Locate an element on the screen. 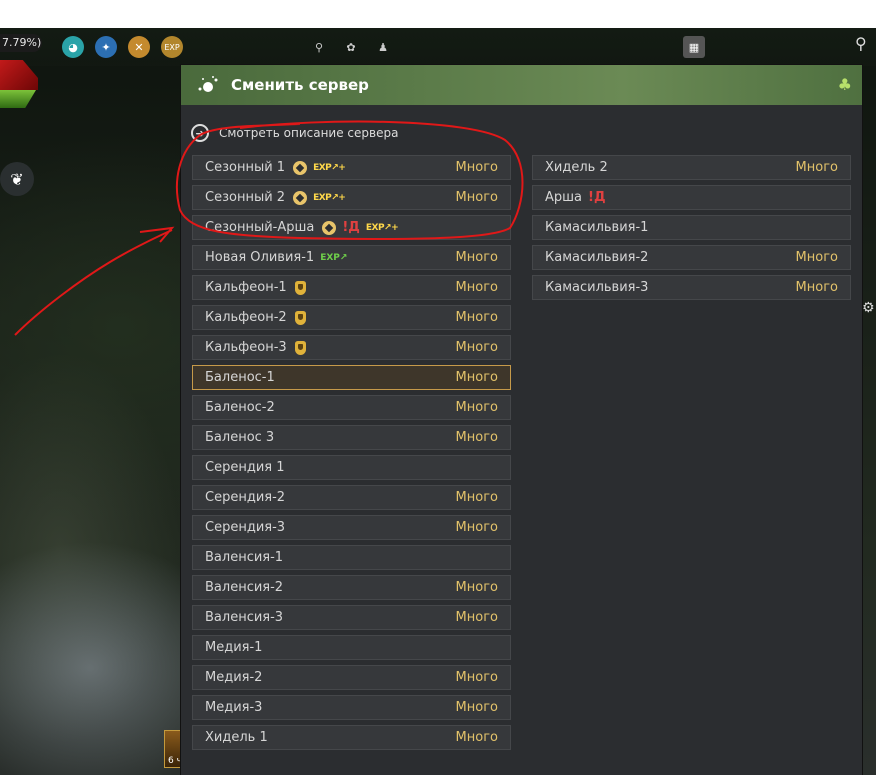 This screenshot has width=876, height=775. server-row: Валенсия-2 Много is located at coordinates (351, 587).